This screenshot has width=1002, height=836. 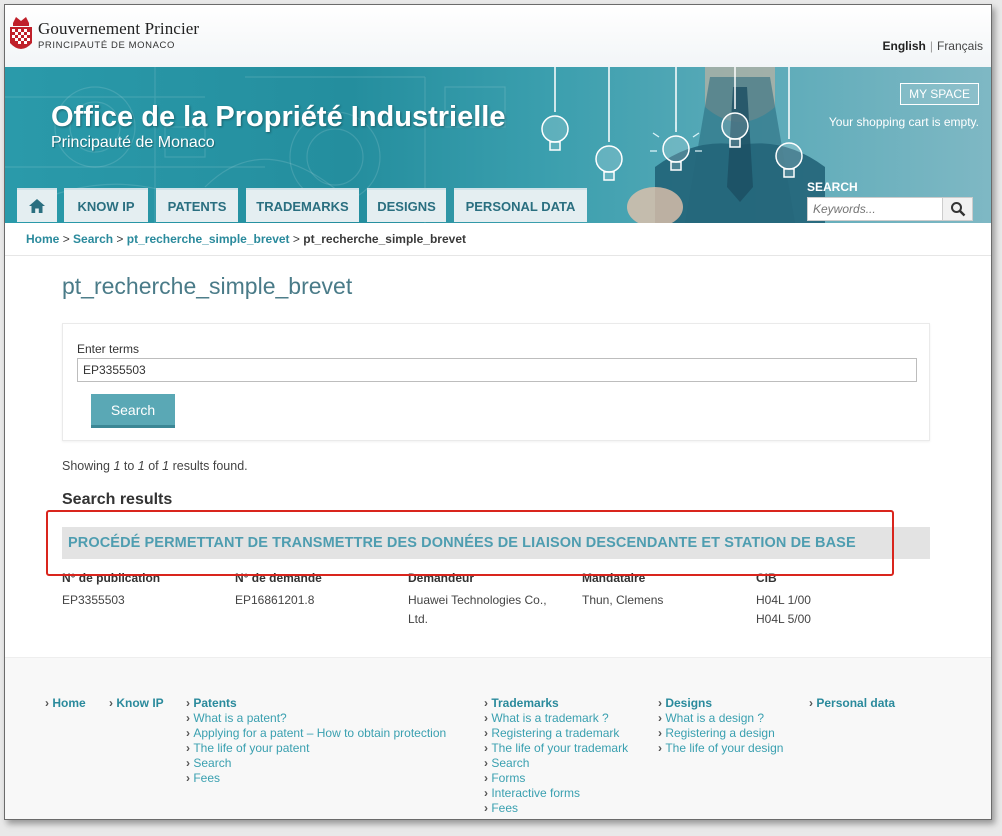 I want to click on nav-tab-patents: PATENTS, so click(x=197, y=205).